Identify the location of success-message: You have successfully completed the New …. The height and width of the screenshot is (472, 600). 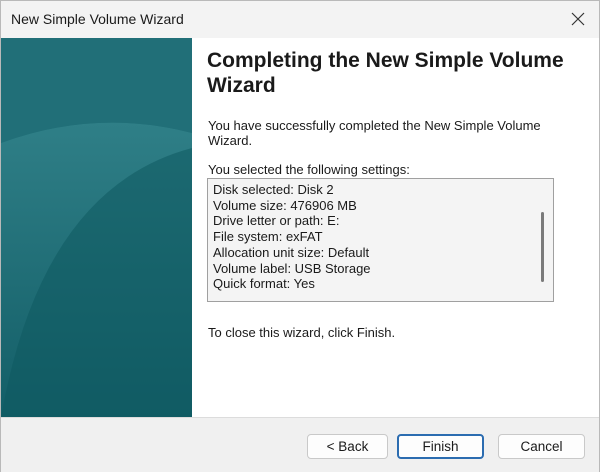
(374, 133).